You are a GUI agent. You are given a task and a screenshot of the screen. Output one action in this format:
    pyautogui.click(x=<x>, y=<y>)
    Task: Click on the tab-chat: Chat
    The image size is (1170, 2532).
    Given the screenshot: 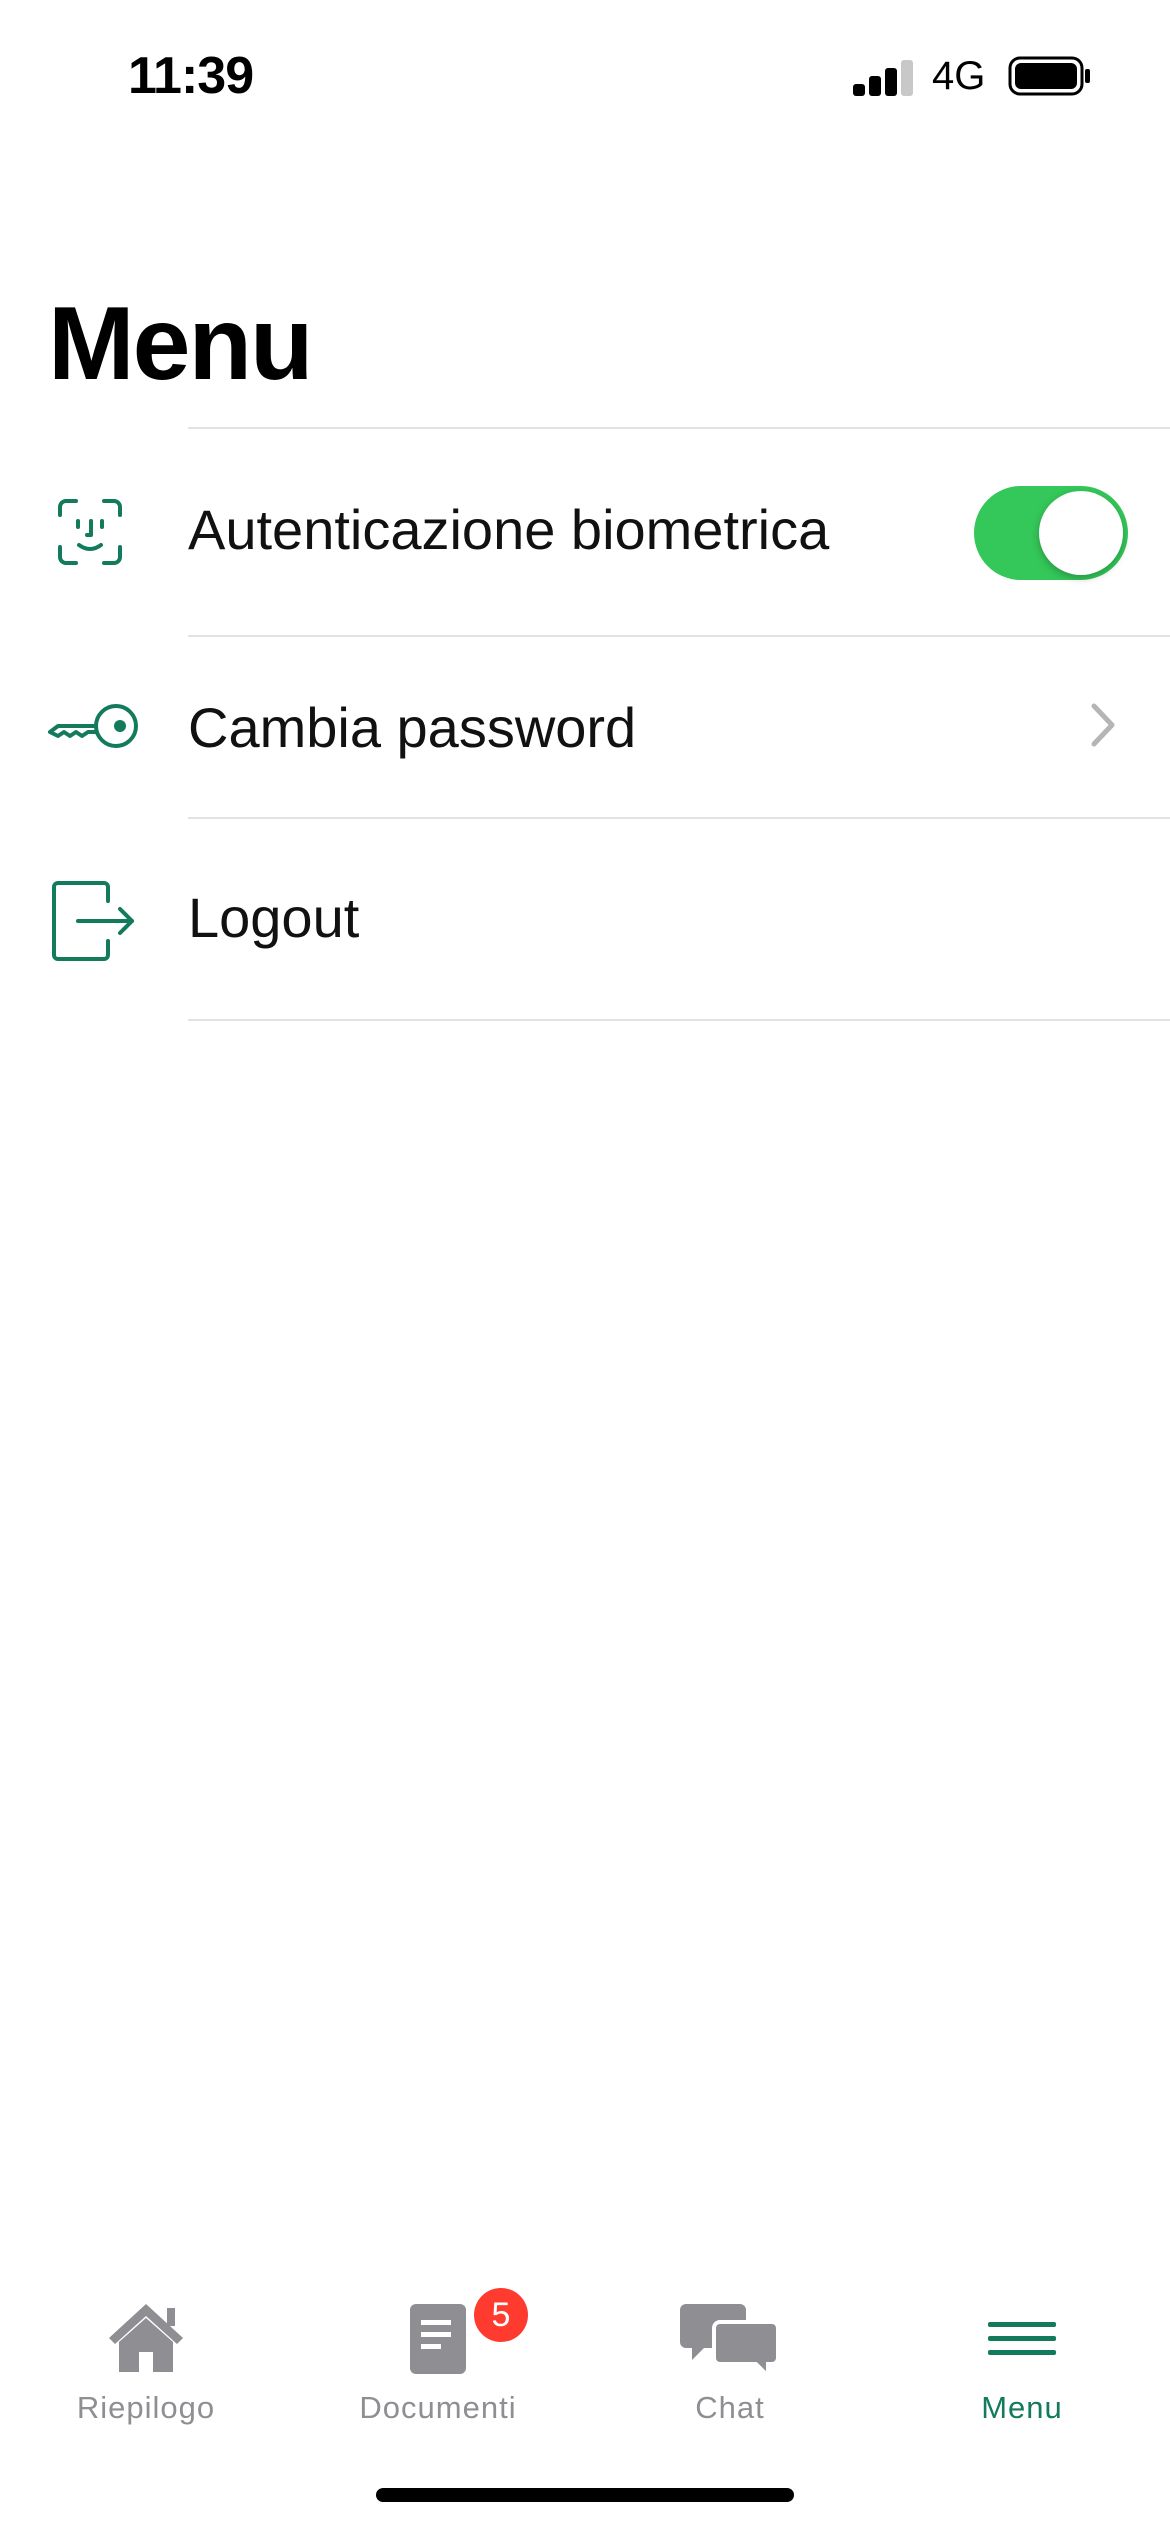 What is the action you would take?
    pyautogui.click(x=730, y=2355)
    